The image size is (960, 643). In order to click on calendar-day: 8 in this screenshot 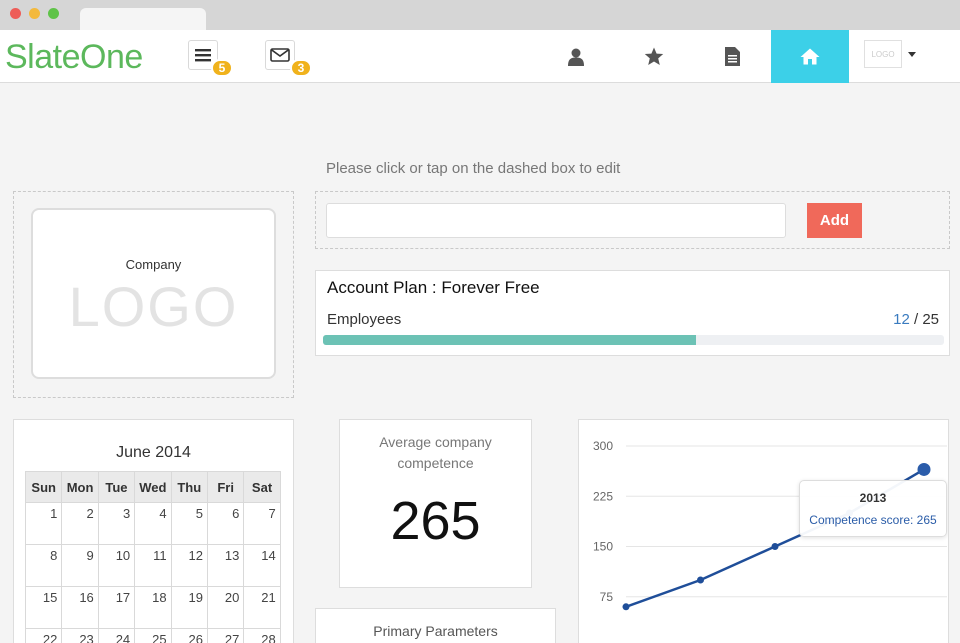, I will do `click(43, 565)`.